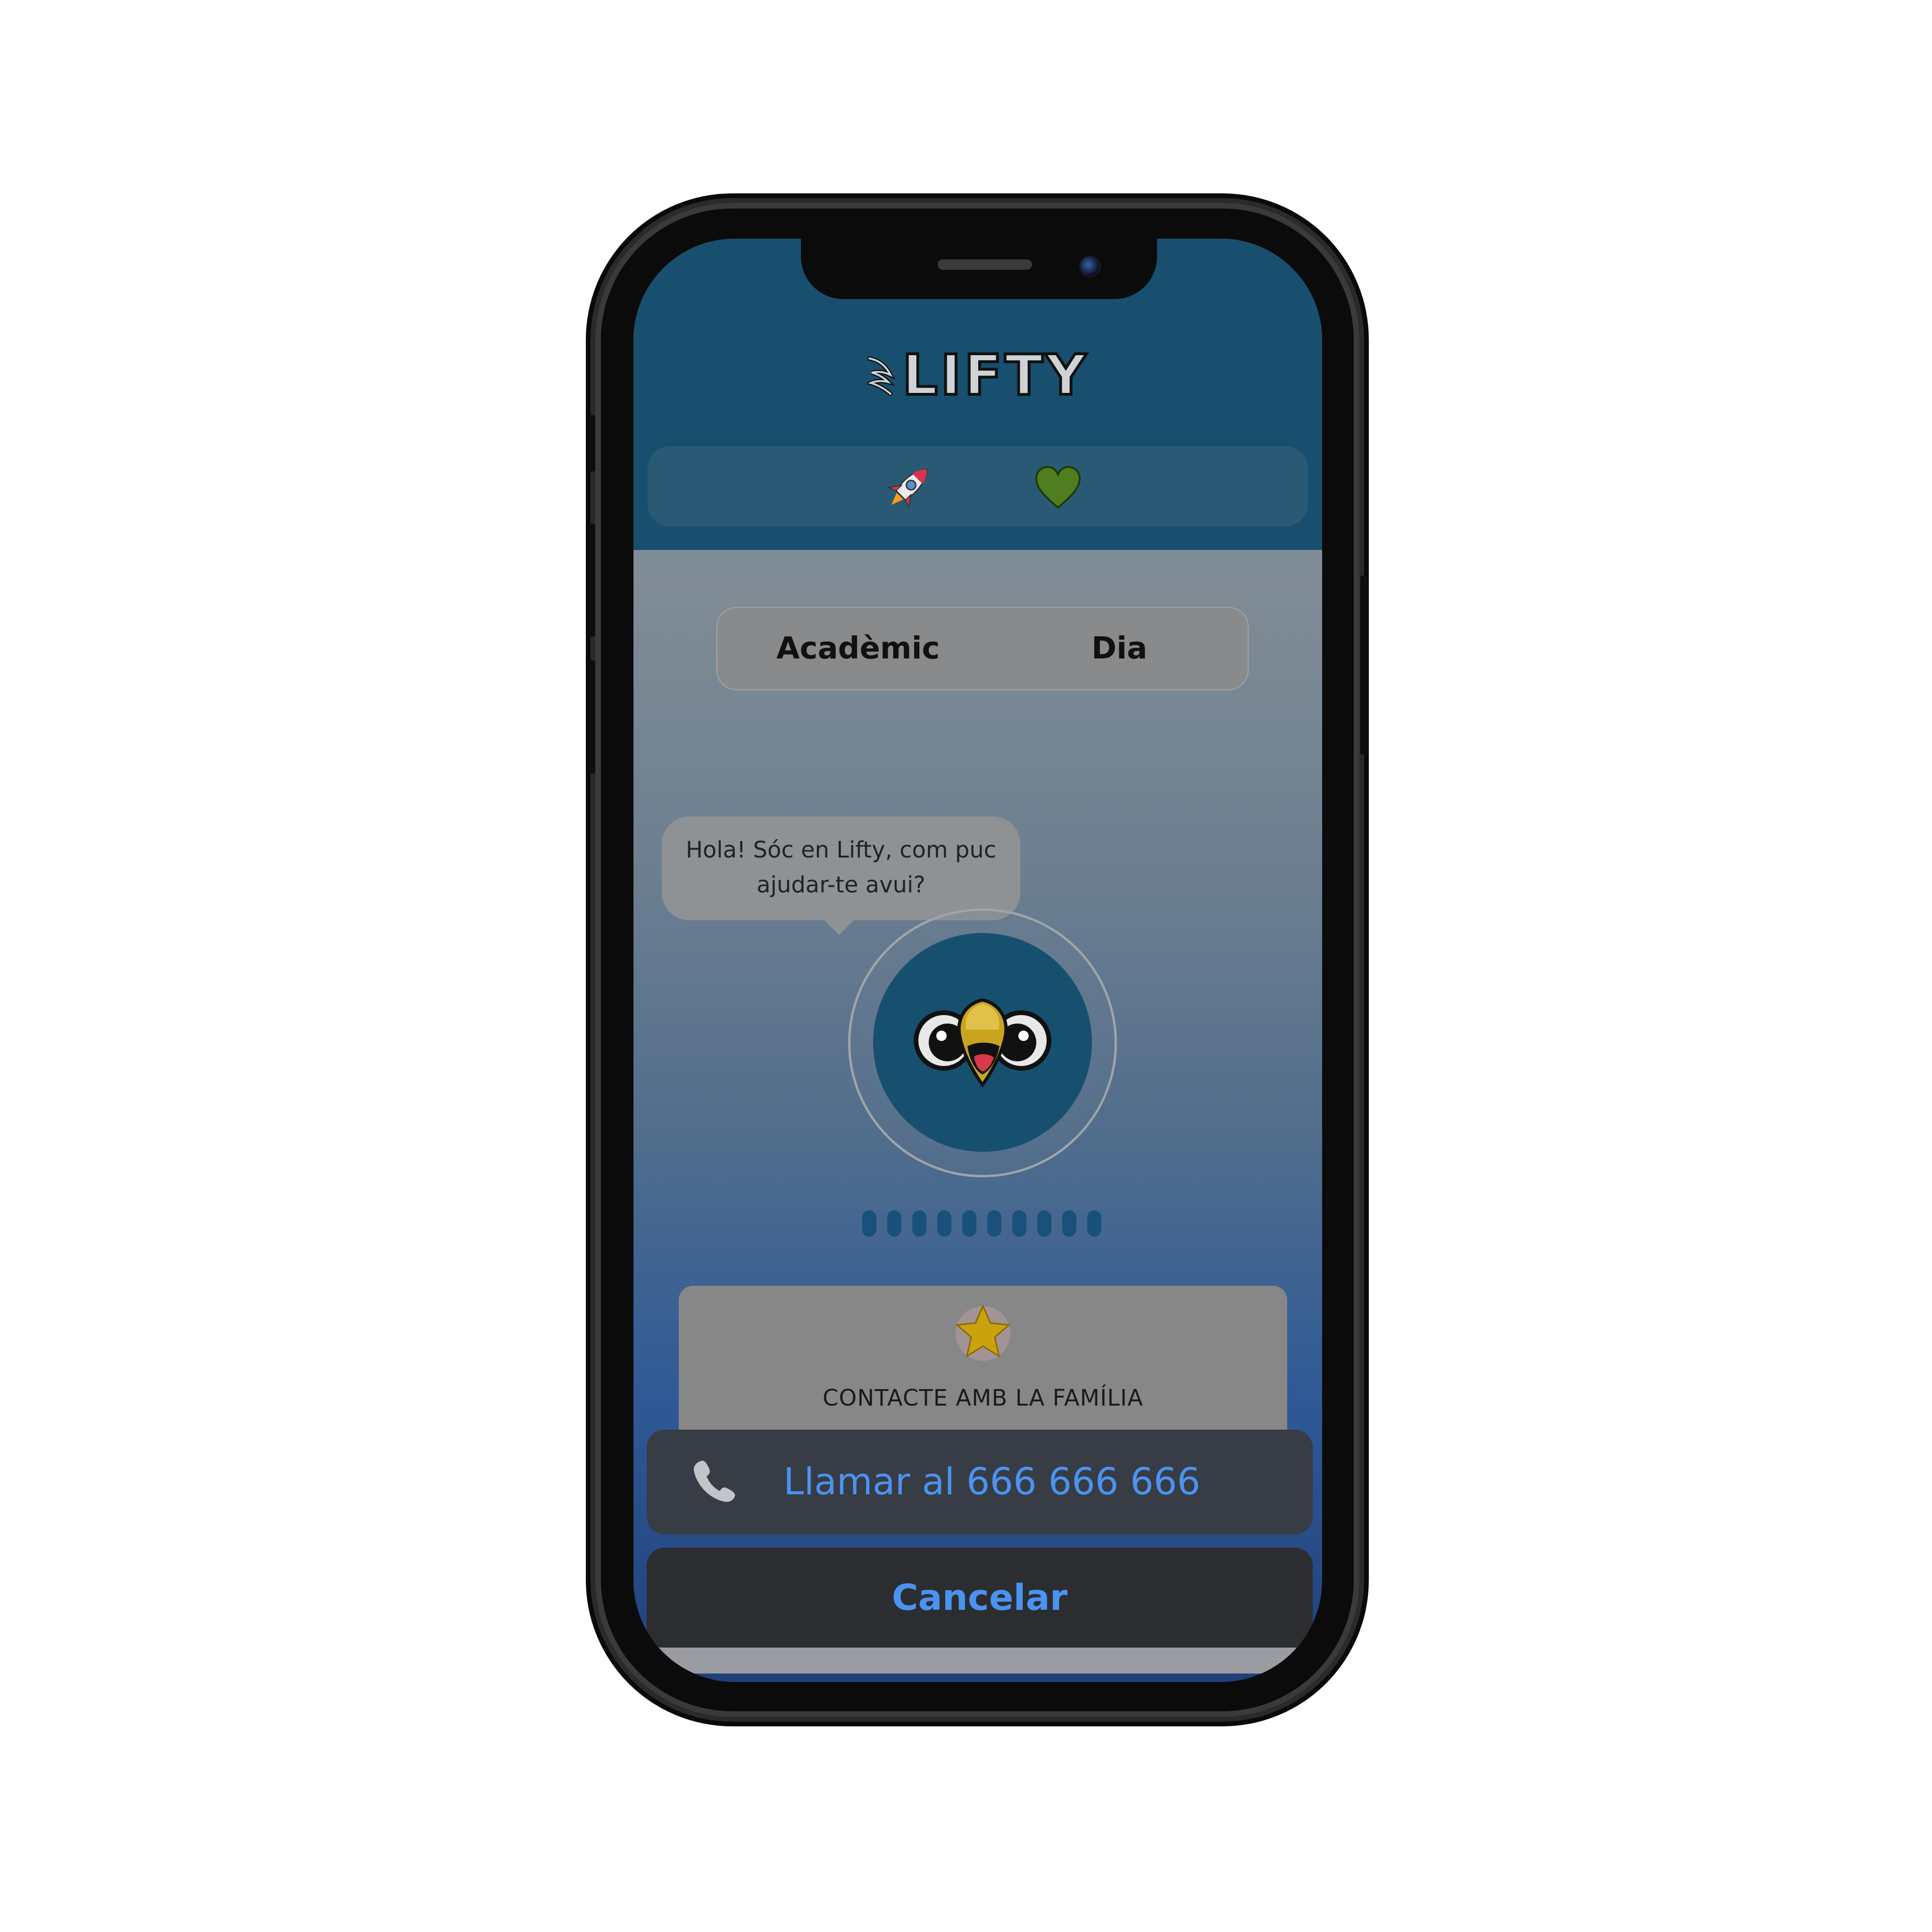 This screenshot has width=1932, height=1932. Describe the element at coordinates (908, 489) in the screenshot. I see `rocket-icon` at that location.